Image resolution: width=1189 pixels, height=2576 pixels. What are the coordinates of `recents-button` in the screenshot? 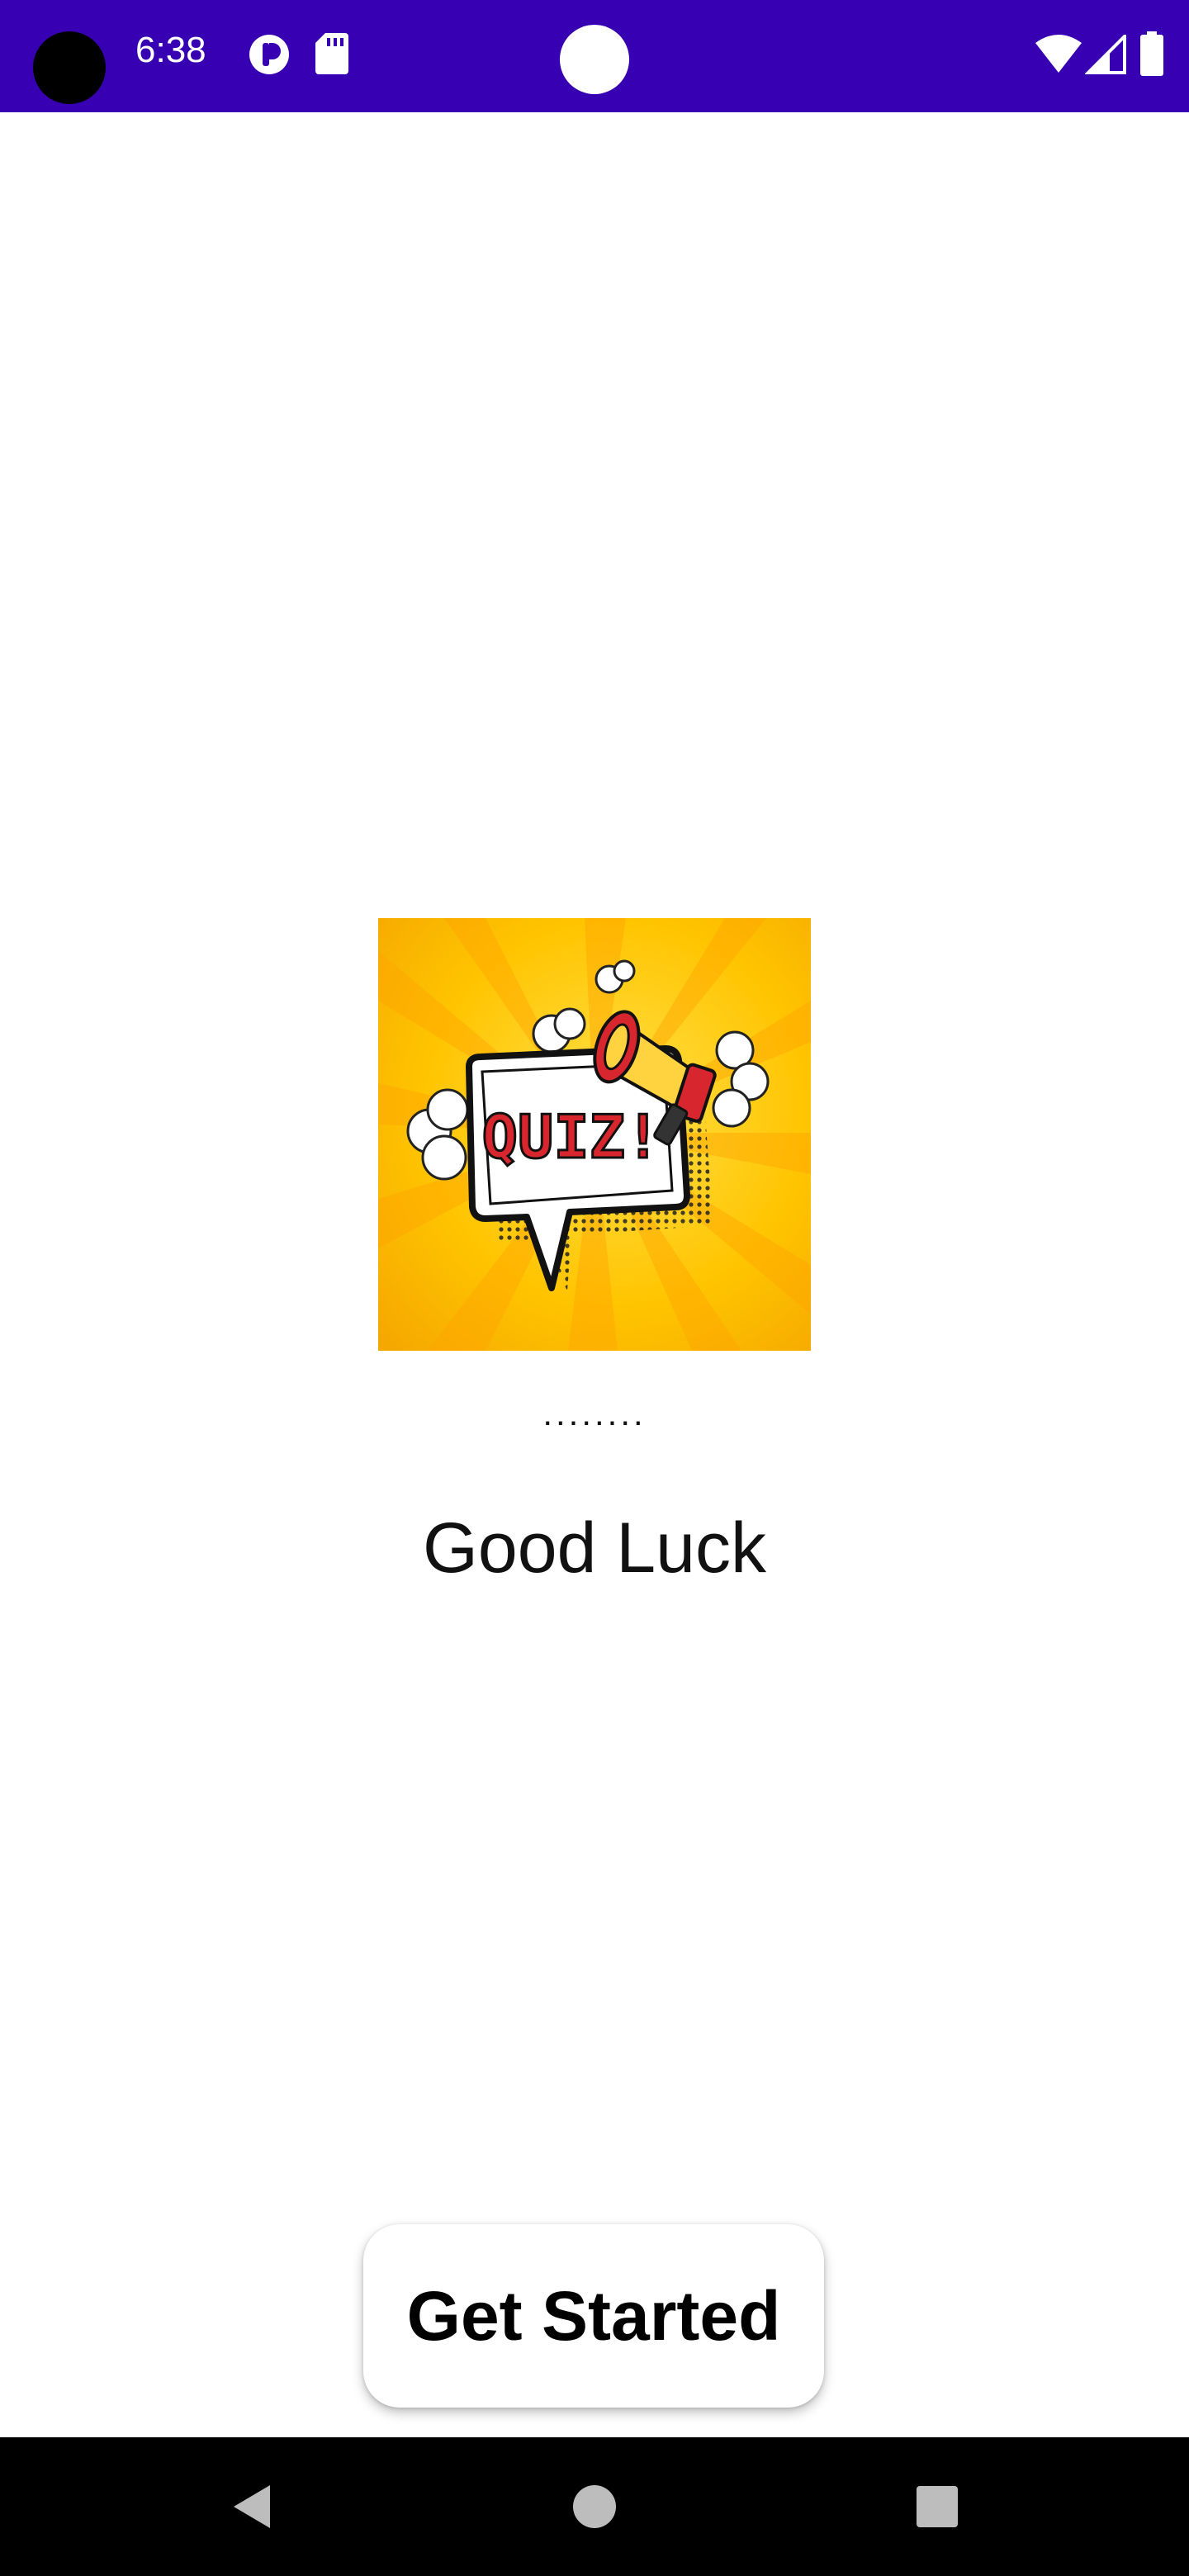 It's located at (937, 2506).